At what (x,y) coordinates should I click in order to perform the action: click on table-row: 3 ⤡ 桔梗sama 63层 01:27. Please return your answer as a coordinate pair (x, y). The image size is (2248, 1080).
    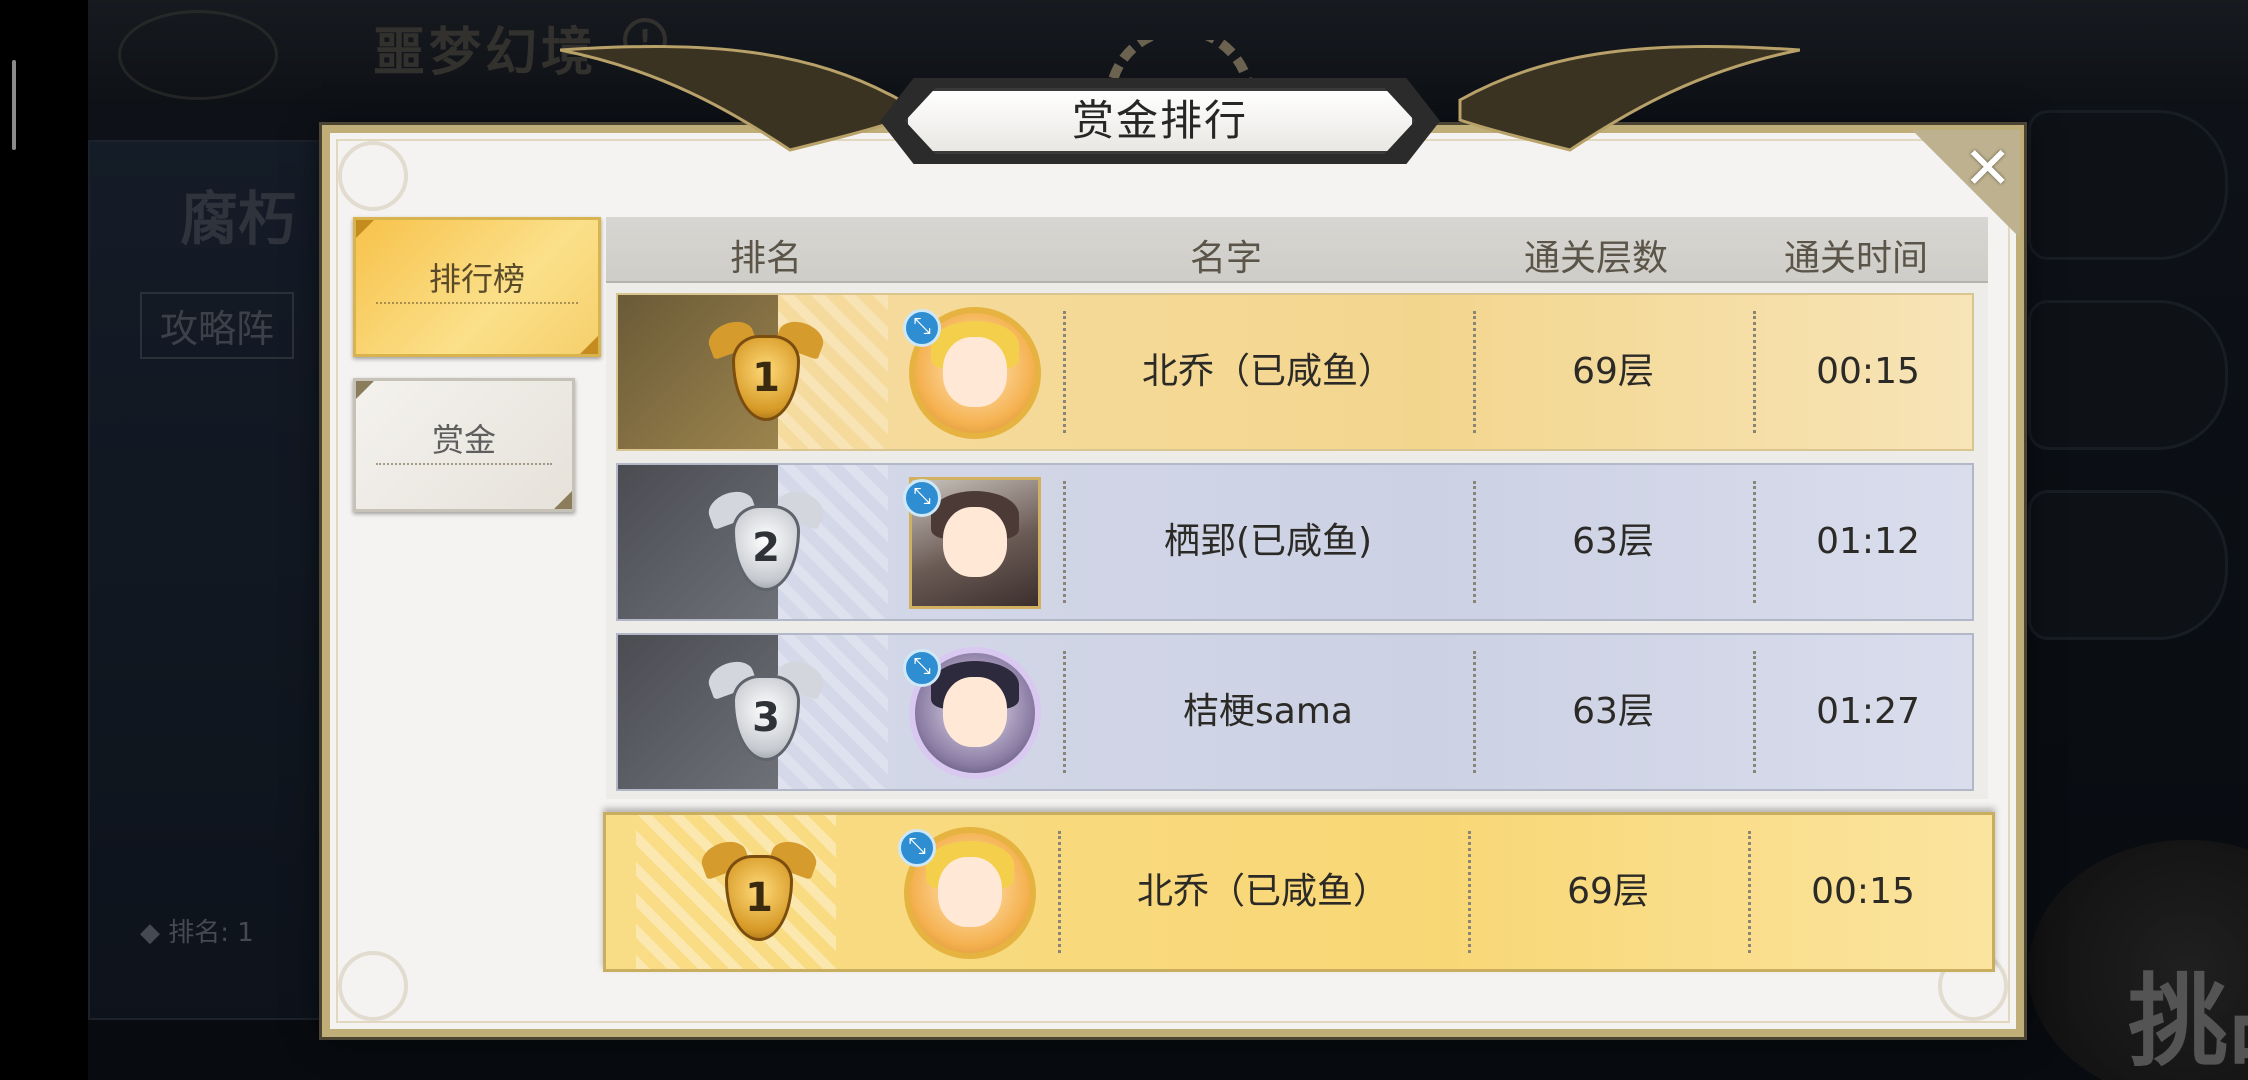
    Looking at the image, I should click on (1295, 712).